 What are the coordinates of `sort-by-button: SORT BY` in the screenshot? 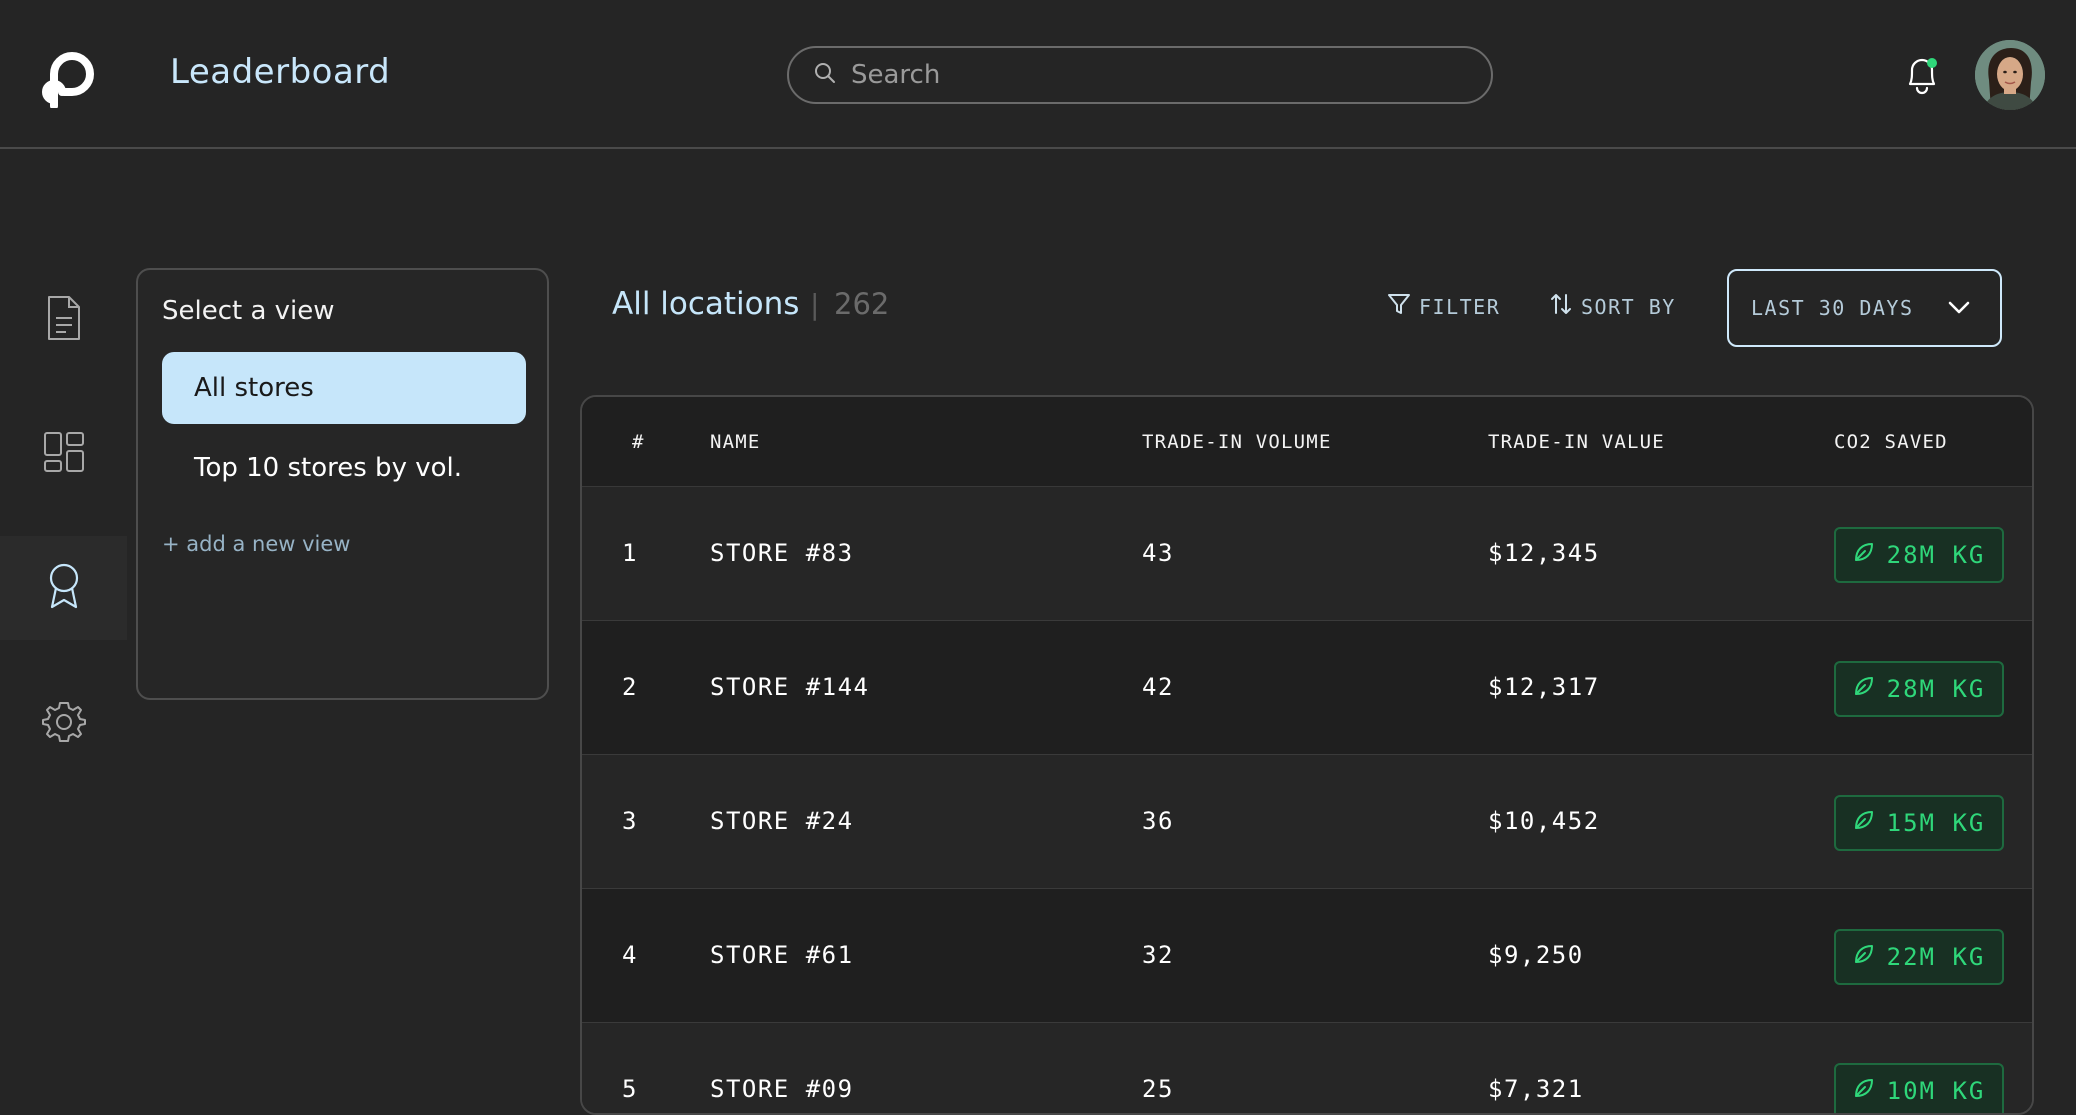 It's located at (1612, 306).